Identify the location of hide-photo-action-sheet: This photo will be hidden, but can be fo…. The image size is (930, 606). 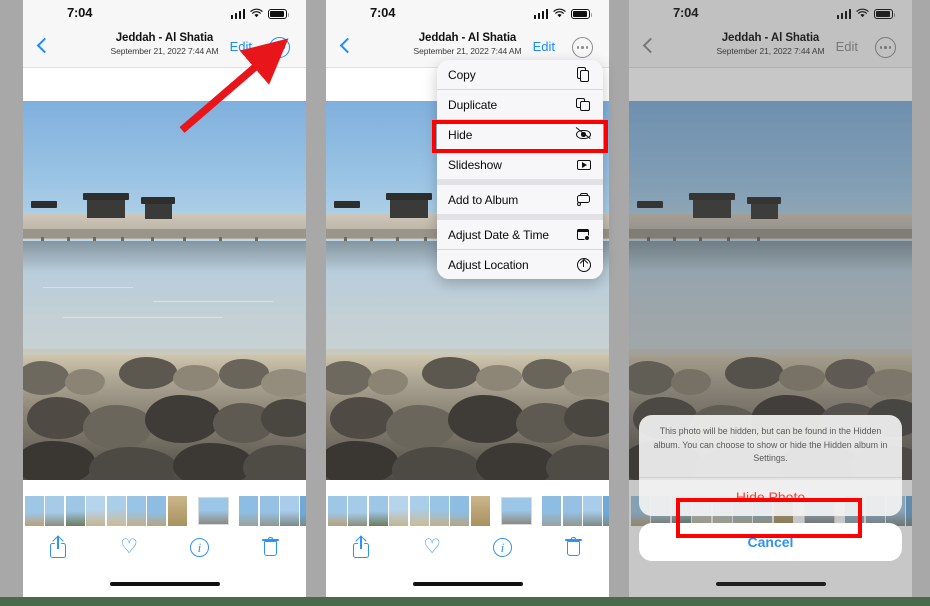
(770, 488).